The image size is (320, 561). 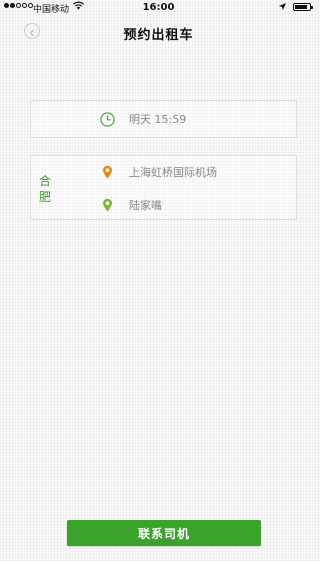 What do you see at coordinates (107, 205) in the screenshot?
I see `destination-pin-icon` at bounding box center [107, 205].